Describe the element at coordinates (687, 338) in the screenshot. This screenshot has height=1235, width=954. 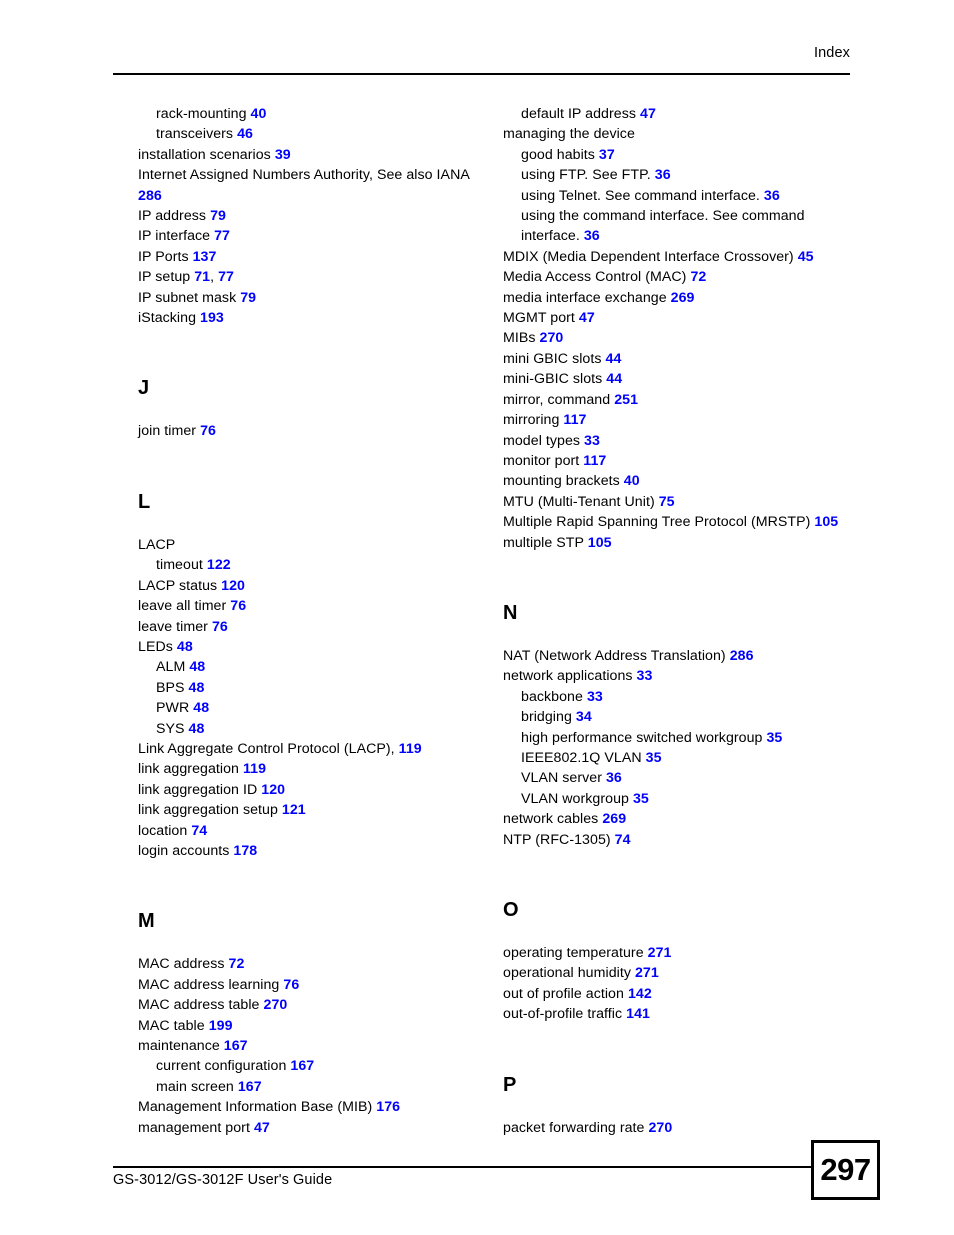
I see `index-entry-mibs: MIBs 270` at that location.